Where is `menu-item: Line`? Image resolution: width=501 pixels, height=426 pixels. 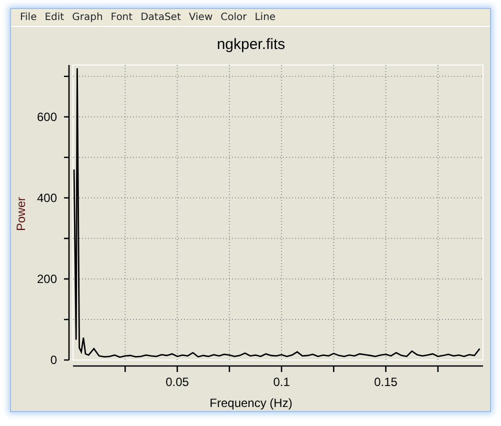 menu-item: Line is located at coordinates (265, 17).